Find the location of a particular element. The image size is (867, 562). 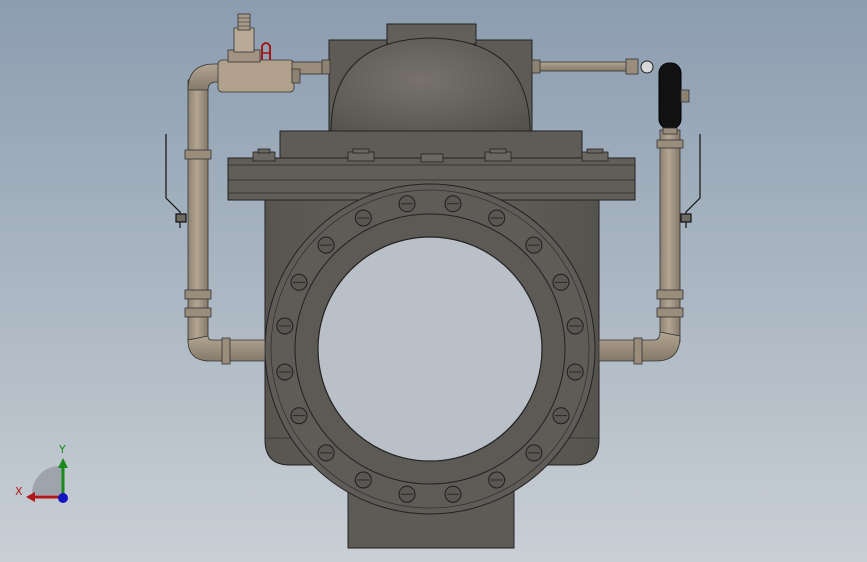

pilot-valve is located at coordinates (274, 53).